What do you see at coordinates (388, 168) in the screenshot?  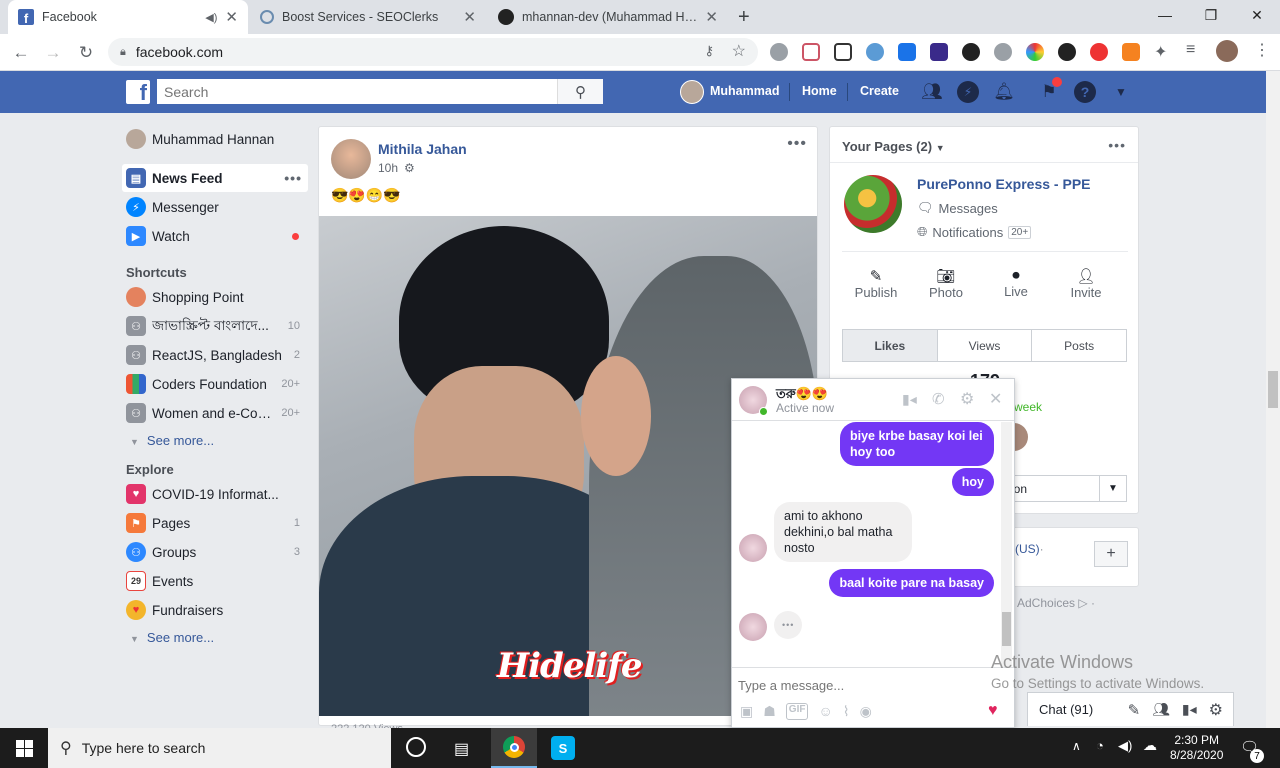 I see `post-time: 10h` at bounding box center [388, 168].